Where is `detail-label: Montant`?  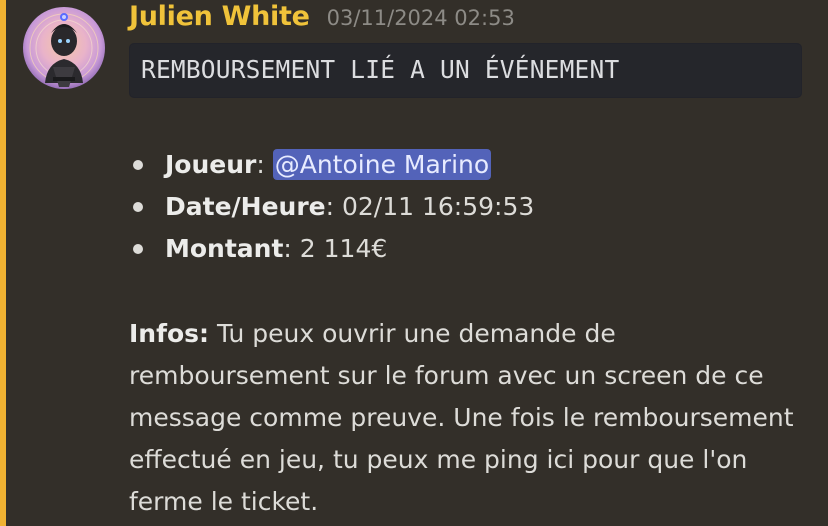 detail-label: Montant is located at coordinates (224, 248).